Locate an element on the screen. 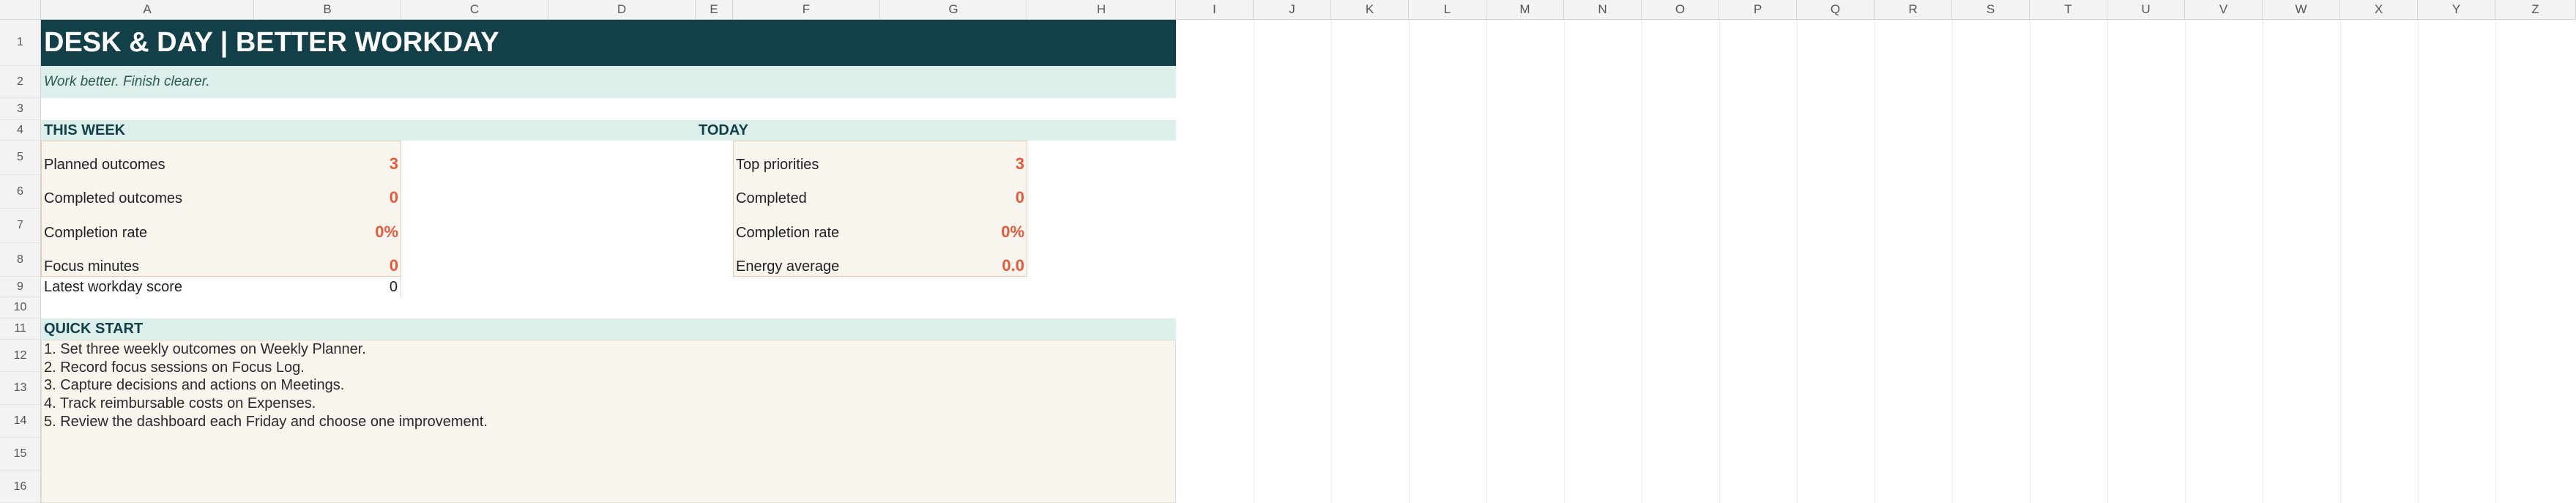 Image resolution: width=2576 pixels, height=503 pixels. column-header-u: U is located at coordinates (2146, 10).